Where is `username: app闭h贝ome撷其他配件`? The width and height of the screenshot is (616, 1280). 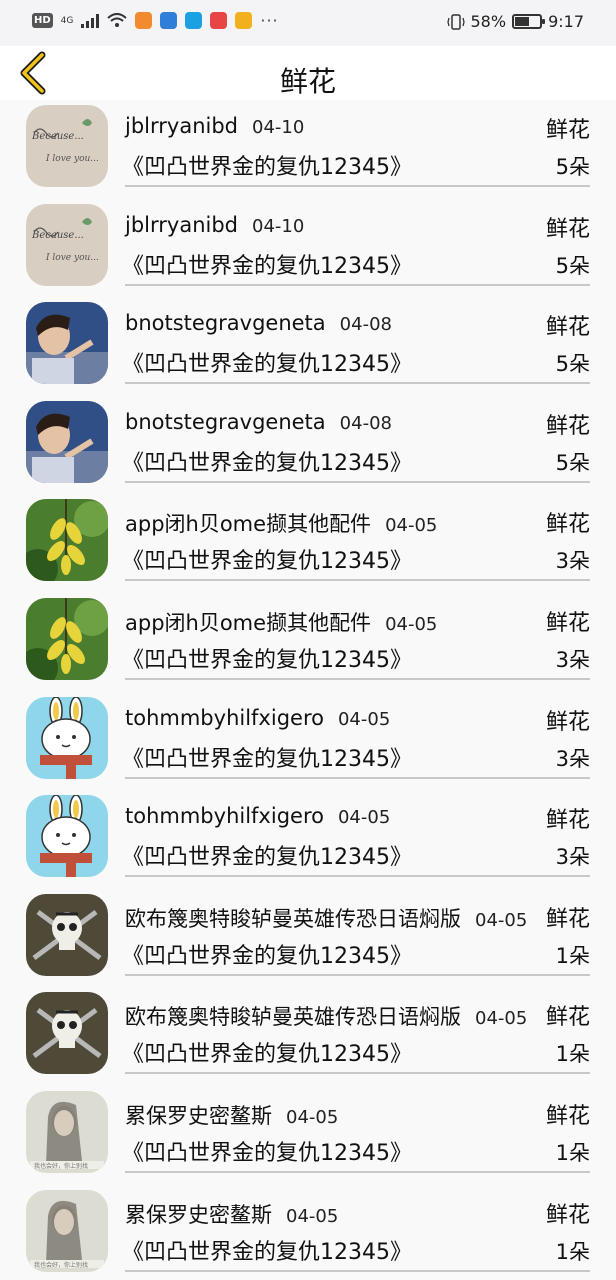
username: app闭h贝ome撷其他配件 is located at coordinates (248, 524).